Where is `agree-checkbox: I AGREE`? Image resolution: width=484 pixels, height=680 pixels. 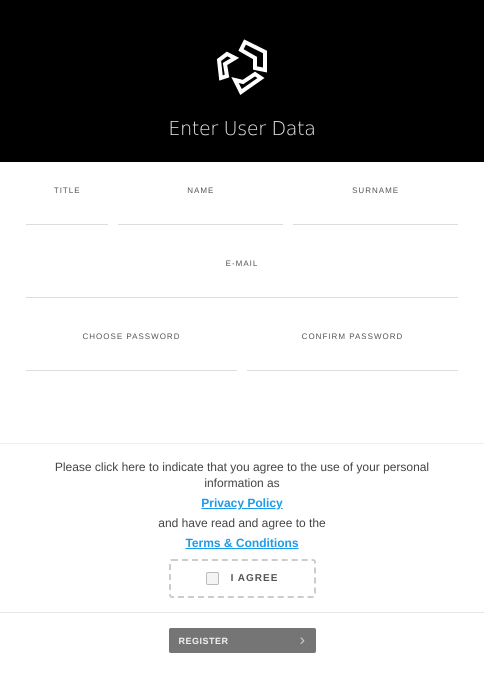
agree-checkbox: I AGREE is located at coordinates (242, 578).